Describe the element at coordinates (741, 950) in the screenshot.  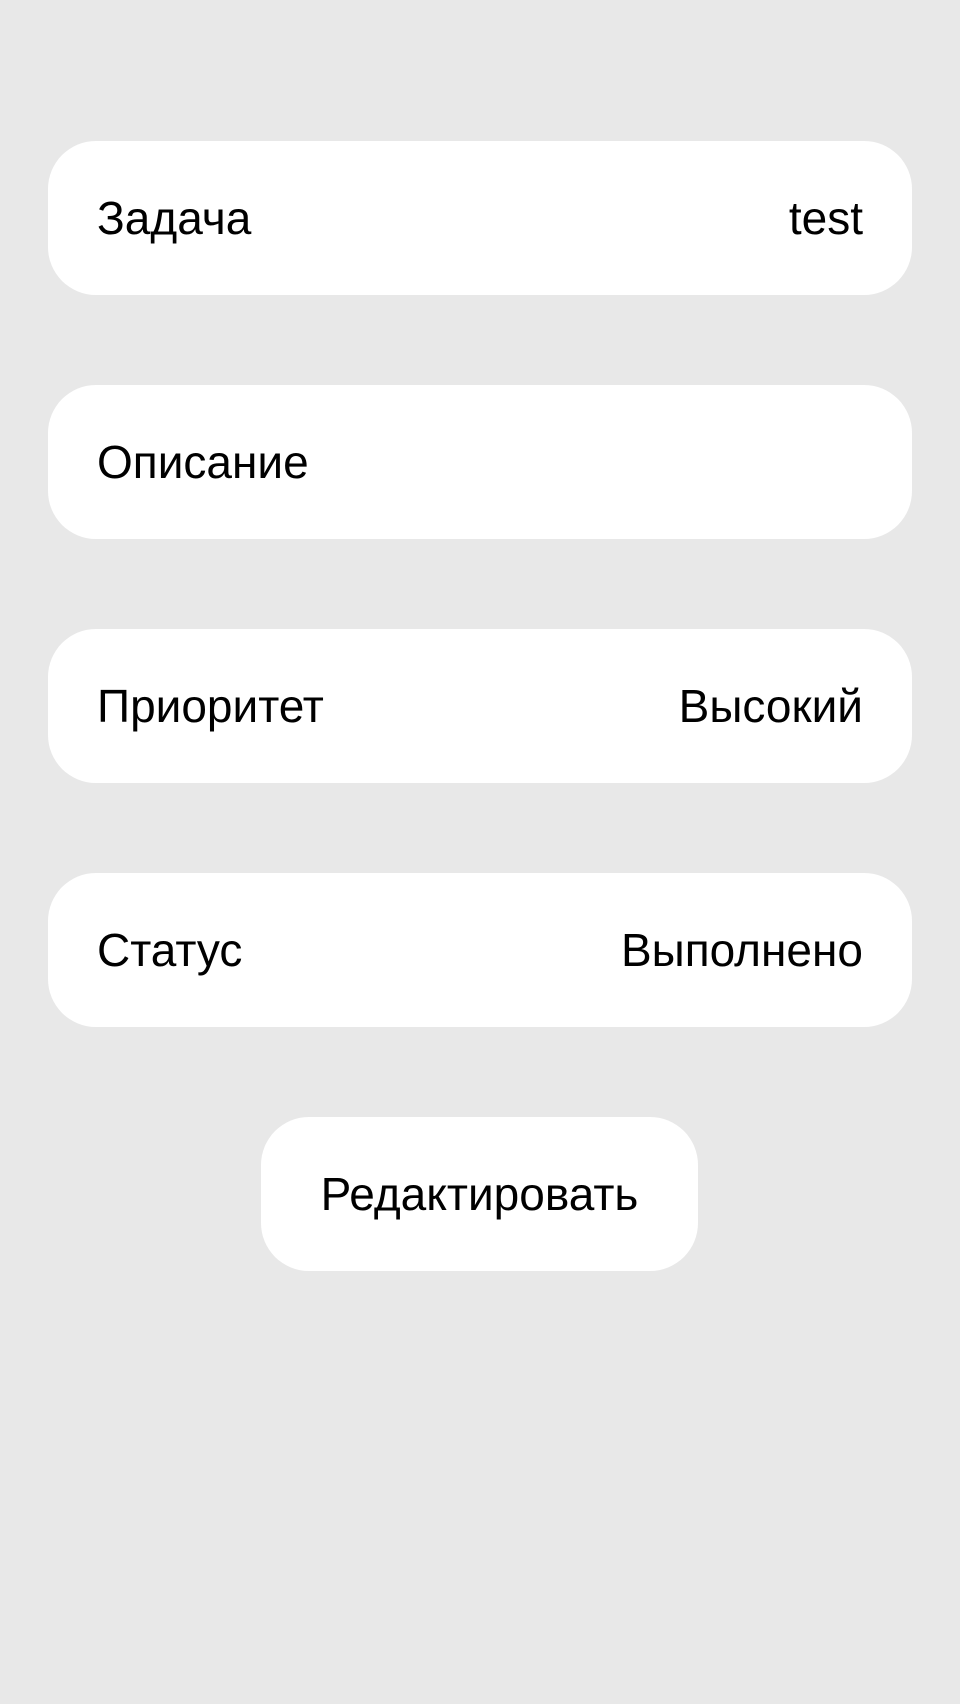
I see `status-value: Выполнено` at that location.